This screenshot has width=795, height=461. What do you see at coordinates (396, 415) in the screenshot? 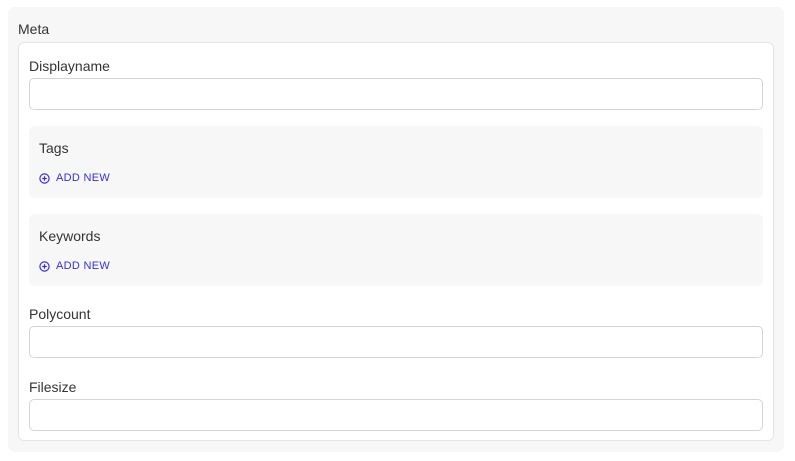
I see `filesize-input` at bounding box center [396, 415].